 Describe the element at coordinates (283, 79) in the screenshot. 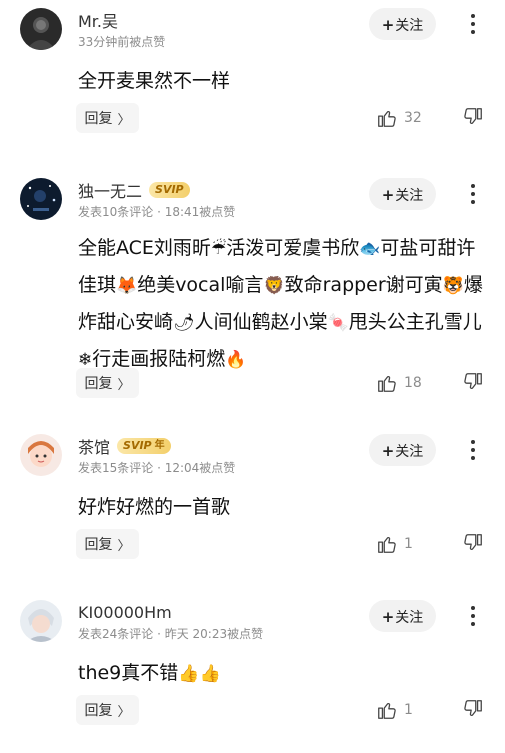

I see `comment-text: 全开麦果然不一样` at that location.